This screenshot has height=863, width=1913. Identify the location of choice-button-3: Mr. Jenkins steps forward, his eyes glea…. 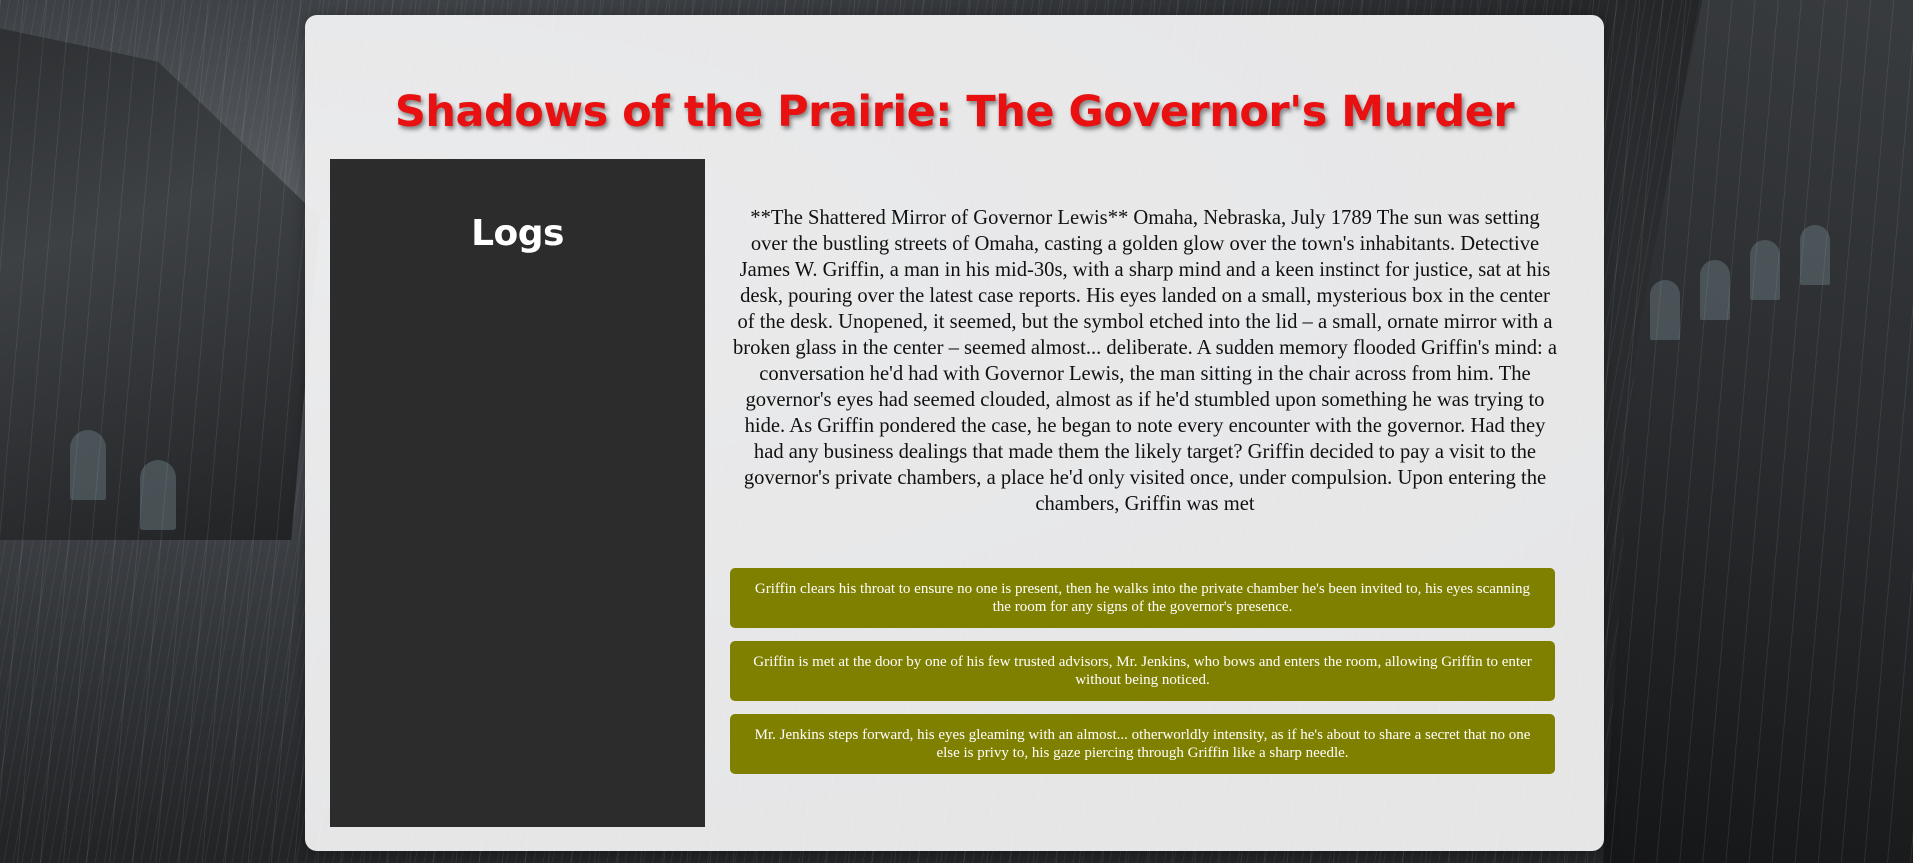
(1142, 744).